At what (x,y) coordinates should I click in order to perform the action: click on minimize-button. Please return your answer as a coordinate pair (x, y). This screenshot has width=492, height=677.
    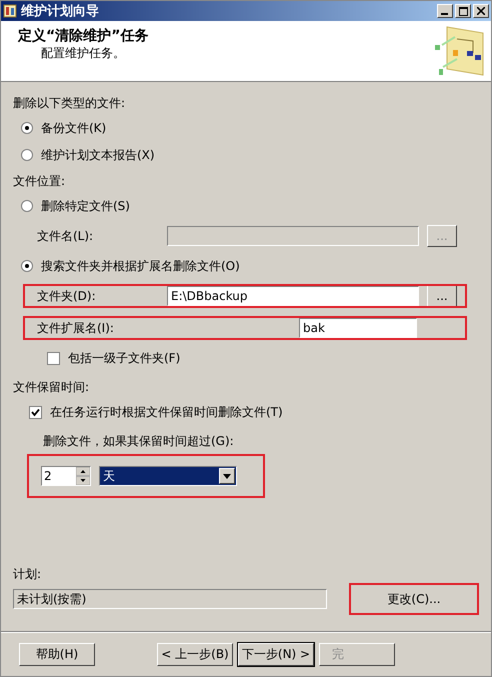
    Looking at the image, I should click on (445, 11).